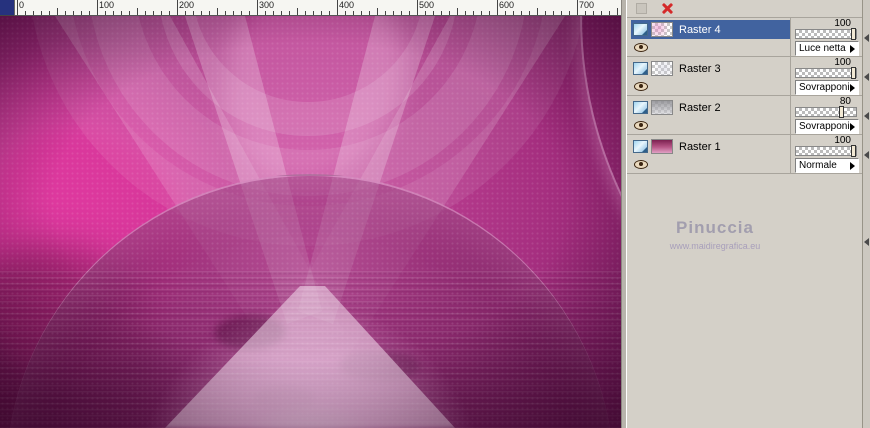 The height and width of the screenshot is (428, 870). Describe the element at coordinates (507, 5) in the screenshot. I see `ruler-number: 600` at that location.